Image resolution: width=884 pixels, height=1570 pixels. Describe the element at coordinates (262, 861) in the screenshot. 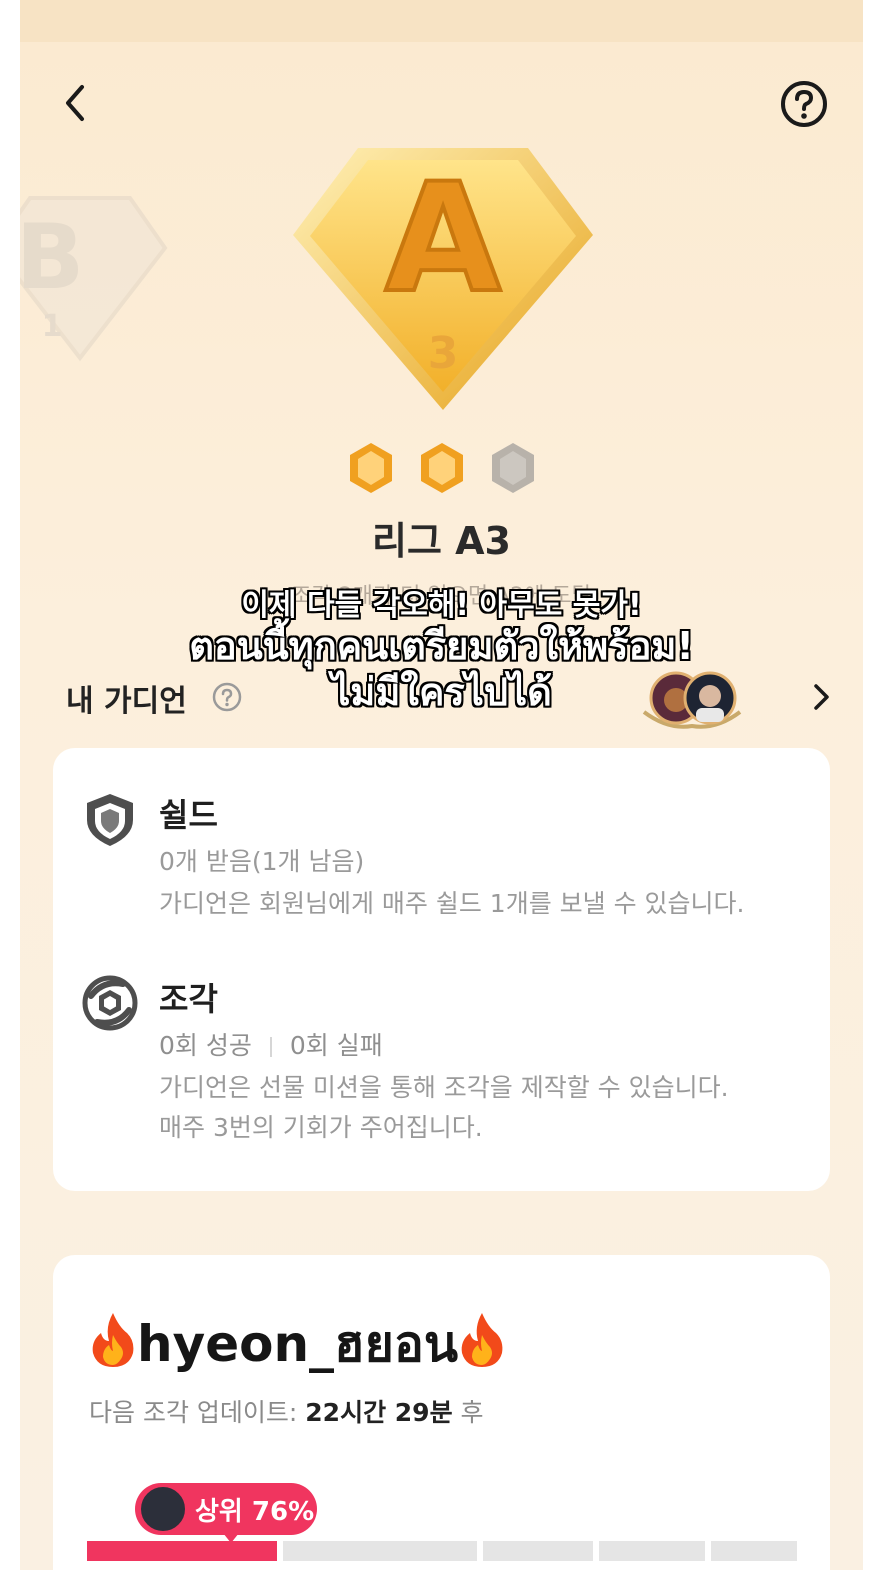

I see `shield-status: 0개 받음(1개 남음)` at that location.